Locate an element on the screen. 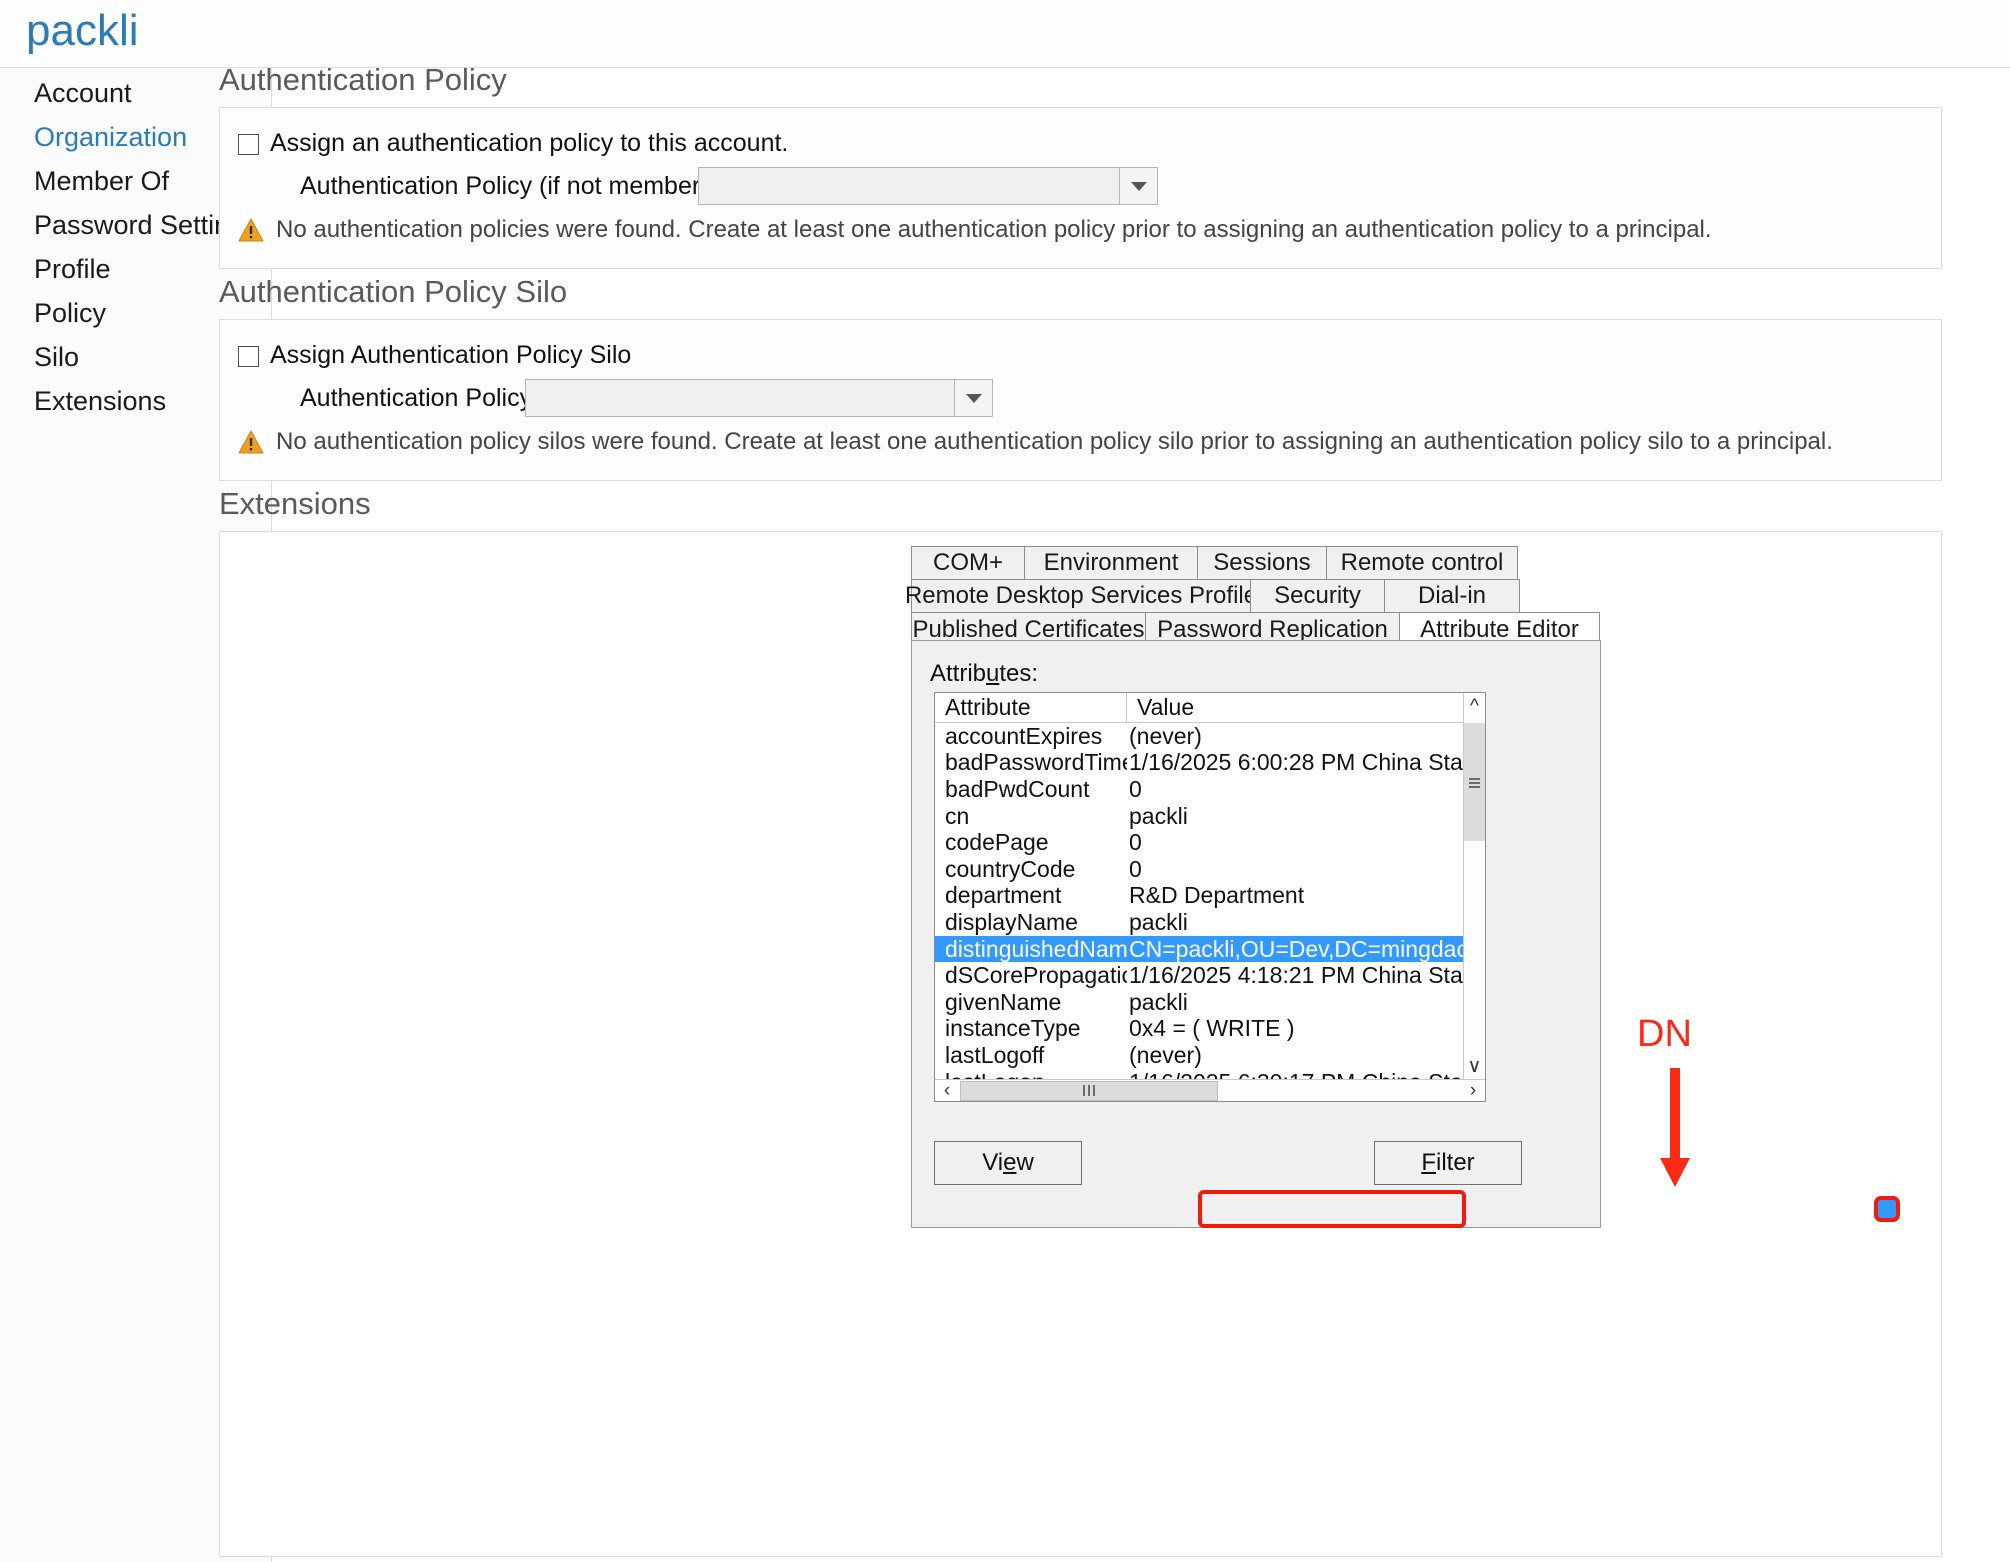 The width and height of the screenshot is (2010, 1562). attributes-label: Attributes: is located at coordinates (984, 673).